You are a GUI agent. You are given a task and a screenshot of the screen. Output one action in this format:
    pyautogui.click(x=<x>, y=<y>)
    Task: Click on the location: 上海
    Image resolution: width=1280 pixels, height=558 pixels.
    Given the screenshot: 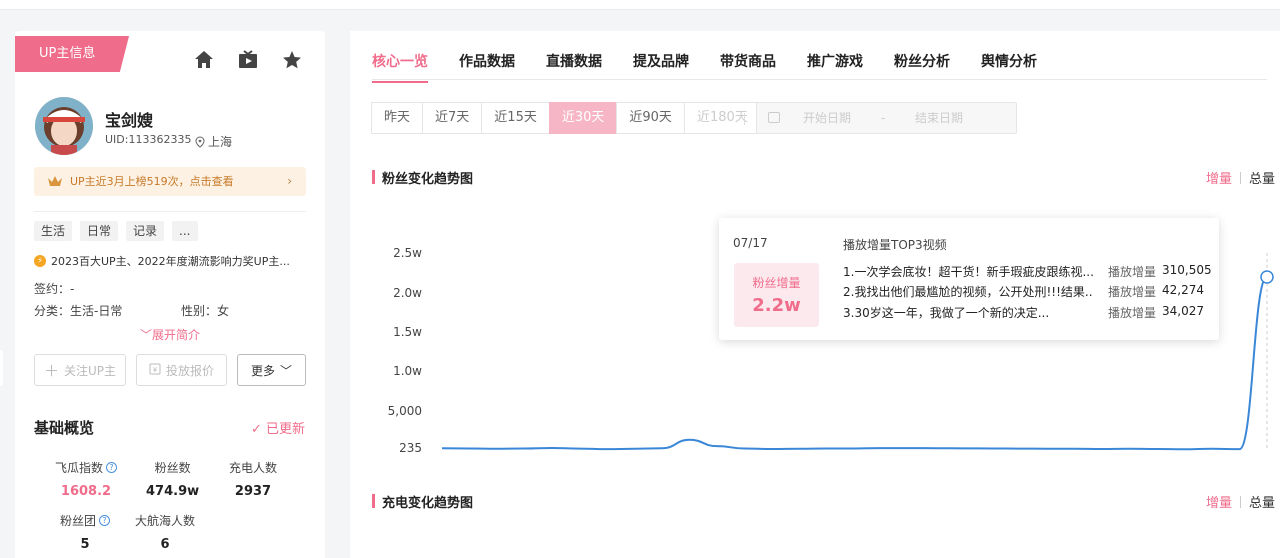 What is the action you would take?
    pyautogui.click(x=213, y=141)
    